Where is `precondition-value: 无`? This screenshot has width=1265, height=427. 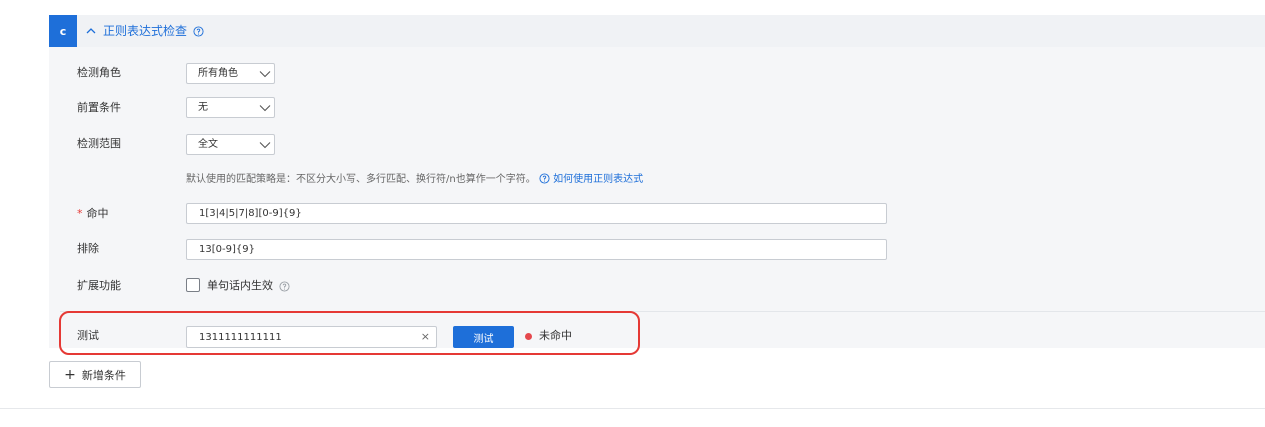
precondition-value: 无 is located at coordinates (203, 107).